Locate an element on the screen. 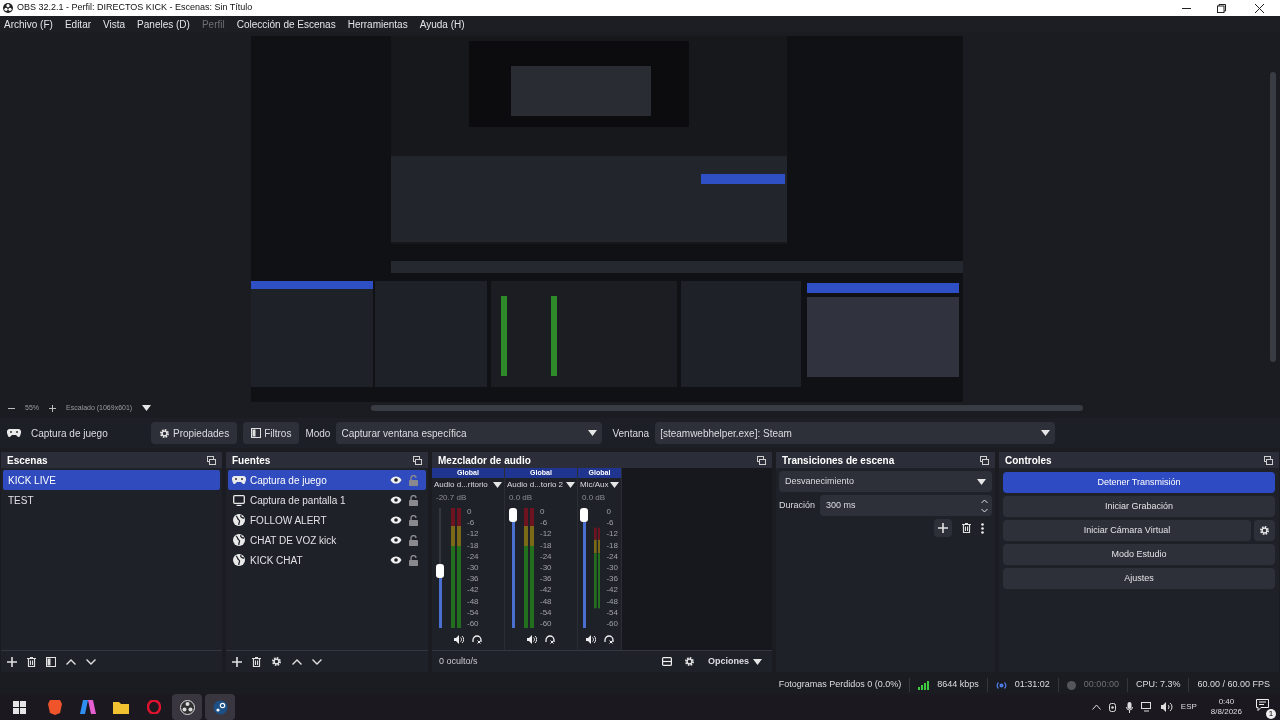  properties-button: Propiedades is located at coordinates (194, 433).